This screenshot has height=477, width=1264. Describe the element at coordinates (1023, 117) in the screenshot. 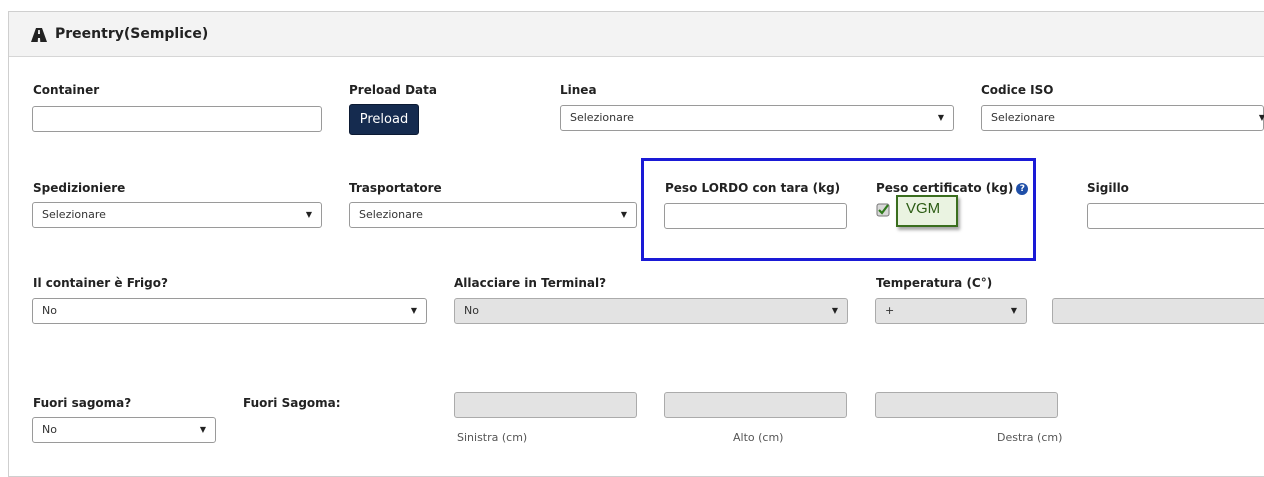

I see `codice-iso-select-value: Selezionare` at that location.